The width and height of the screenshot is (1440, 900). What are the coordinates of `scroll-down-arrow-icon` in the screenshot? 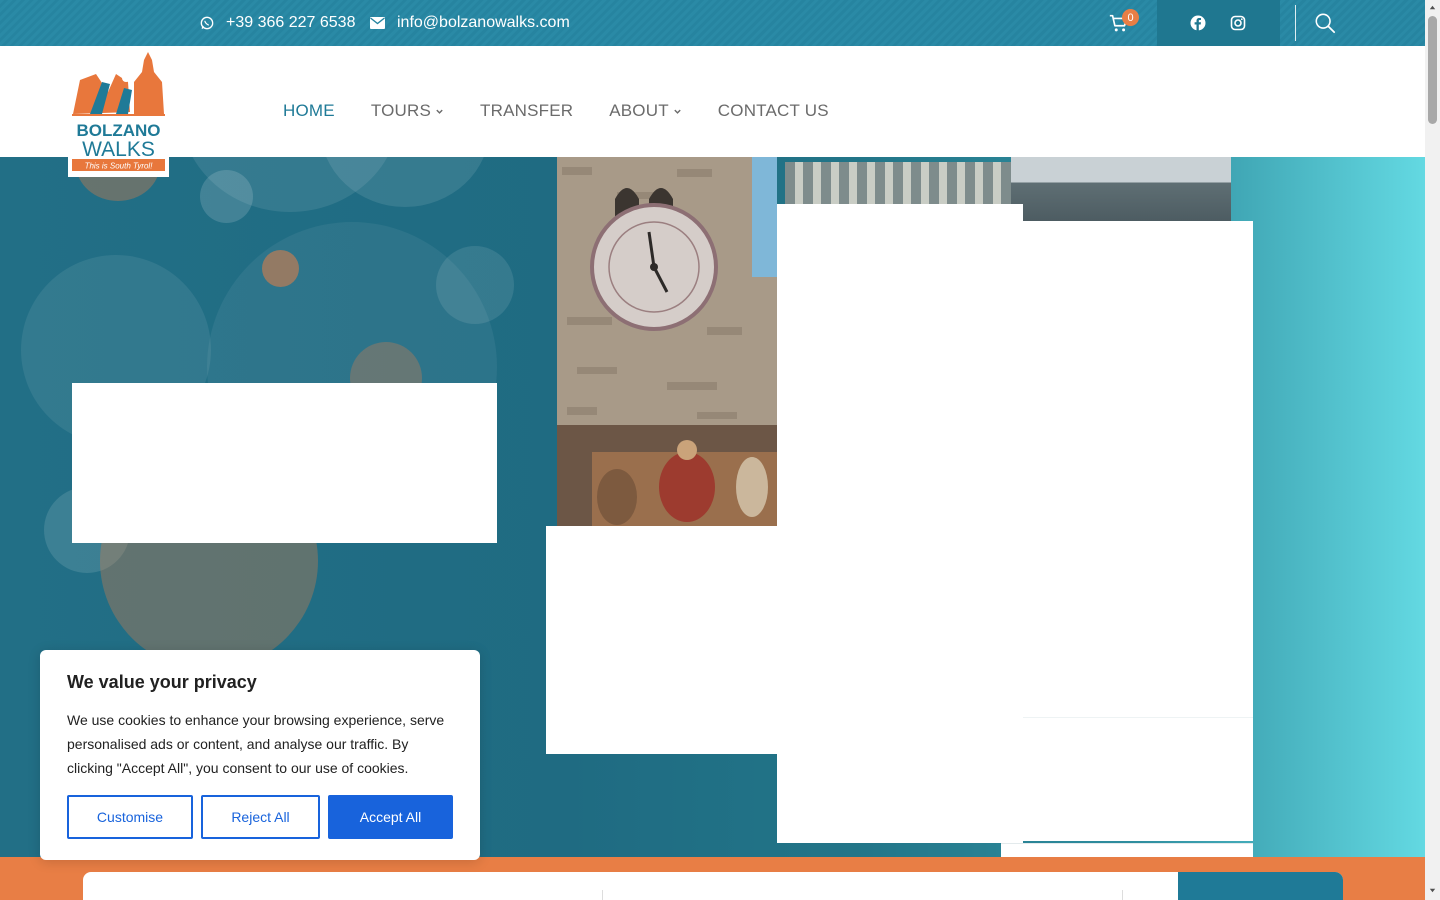 It's located at (1432, 890).